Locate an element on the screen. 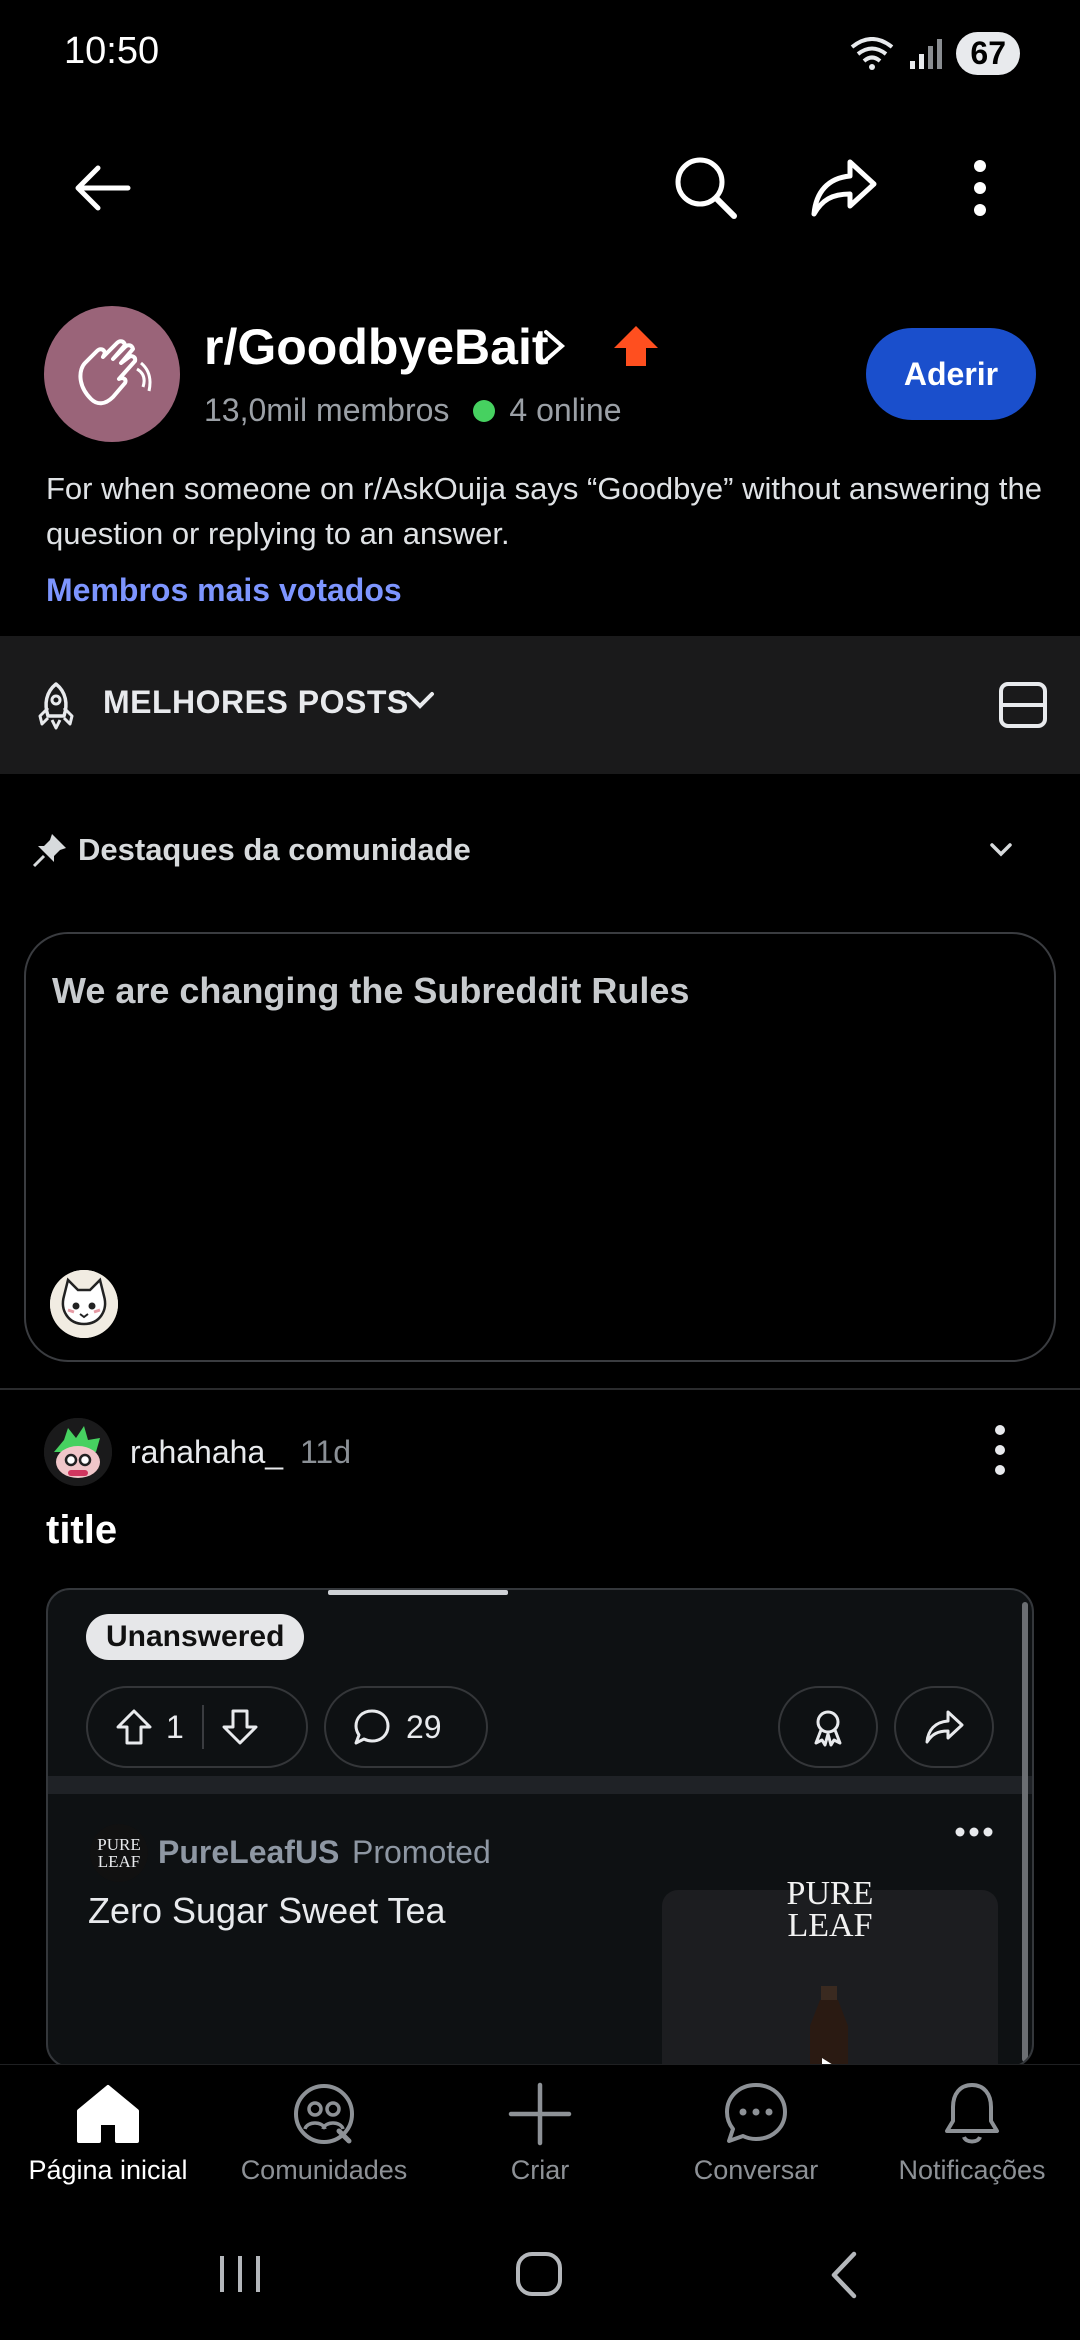 Image resolution: width=1080 pixels, height=2340 pixels. post-author-avatar is located at coordinates (78, 1452).